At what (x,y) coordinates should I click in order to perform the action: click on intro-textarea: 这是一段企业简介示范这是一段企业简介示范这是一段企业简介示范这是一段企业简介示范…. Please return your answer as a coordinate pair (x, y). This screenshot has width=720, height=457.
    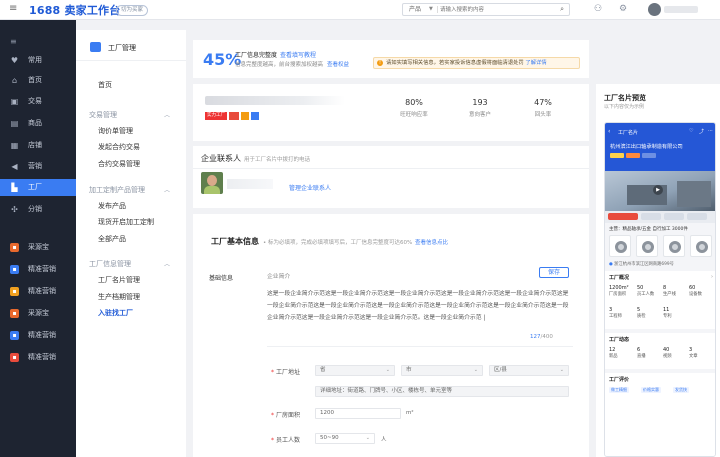
    Looking at the image, I should click on (420, 306).